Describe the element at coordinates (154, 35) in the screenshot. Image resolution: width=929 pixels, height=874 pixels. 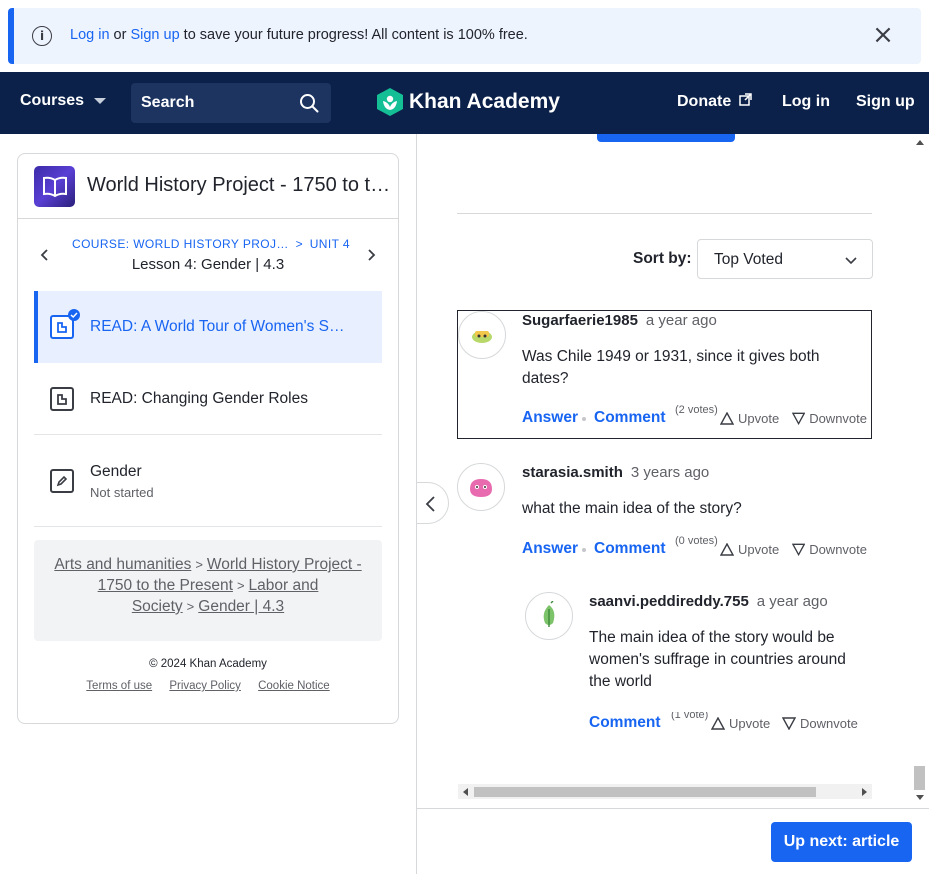
I see `banner-signup-link: Sign up` at that location.